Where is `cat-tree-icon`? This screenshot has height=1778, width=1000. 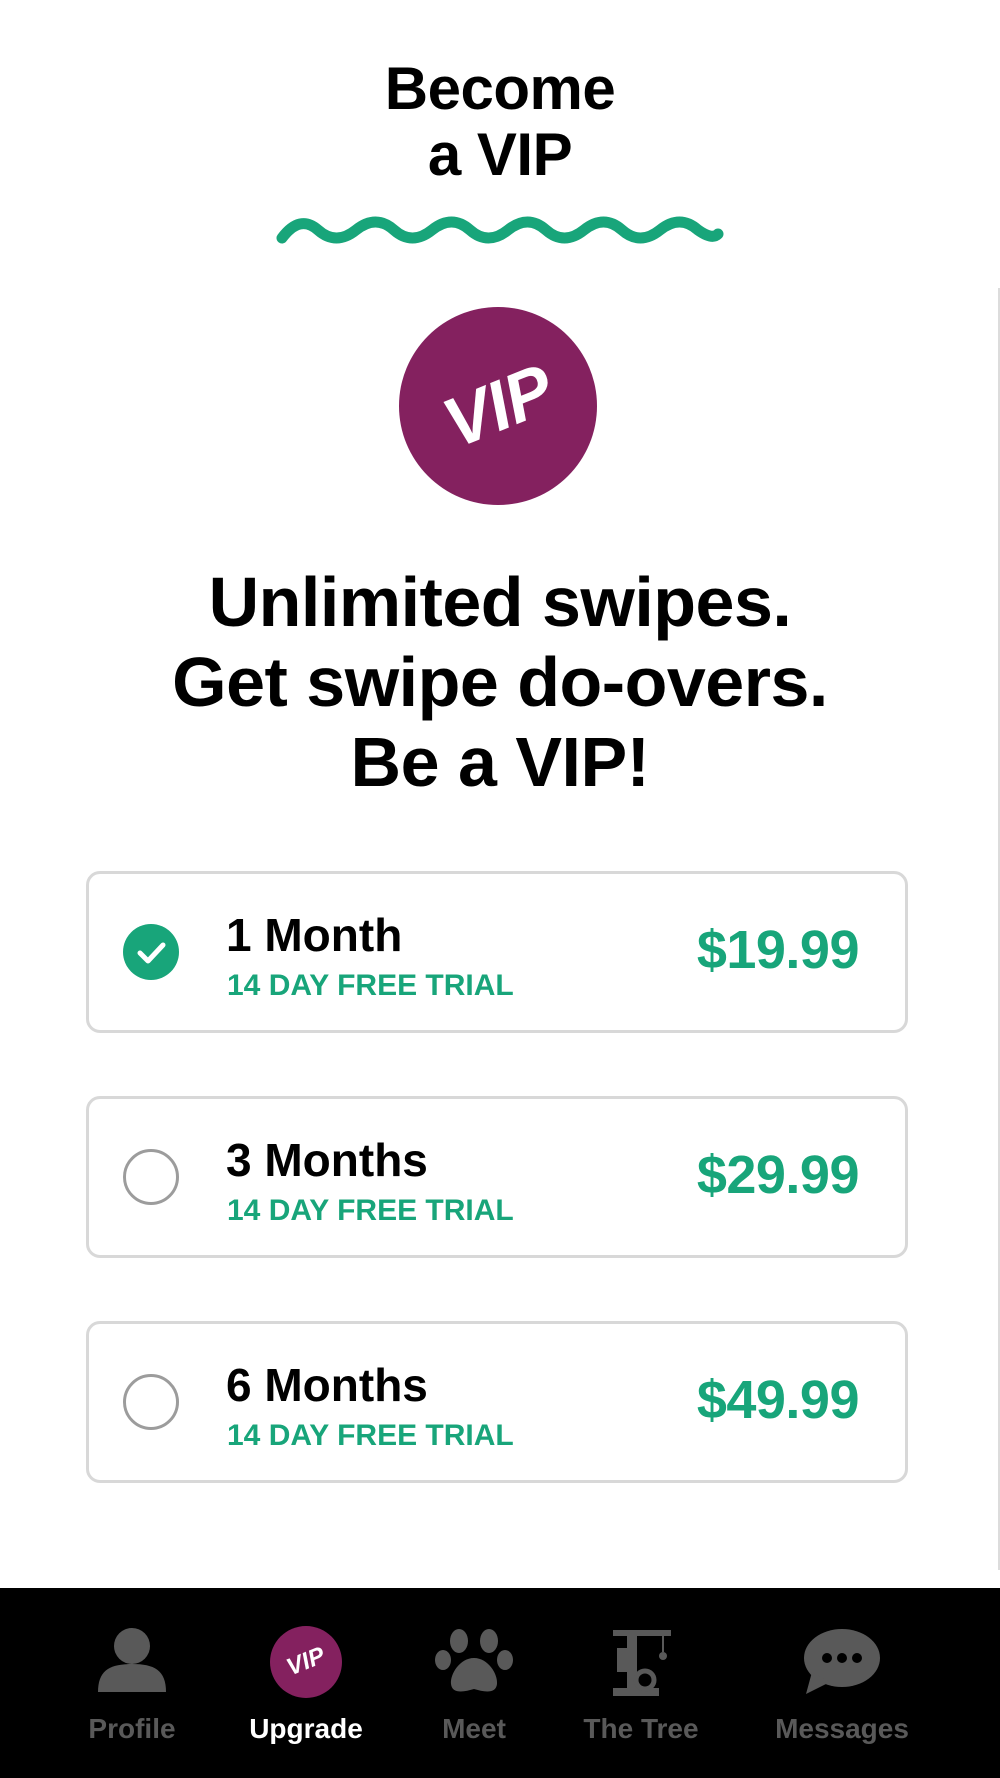 cat-tree-icon is located at coordinates (642, 1663).